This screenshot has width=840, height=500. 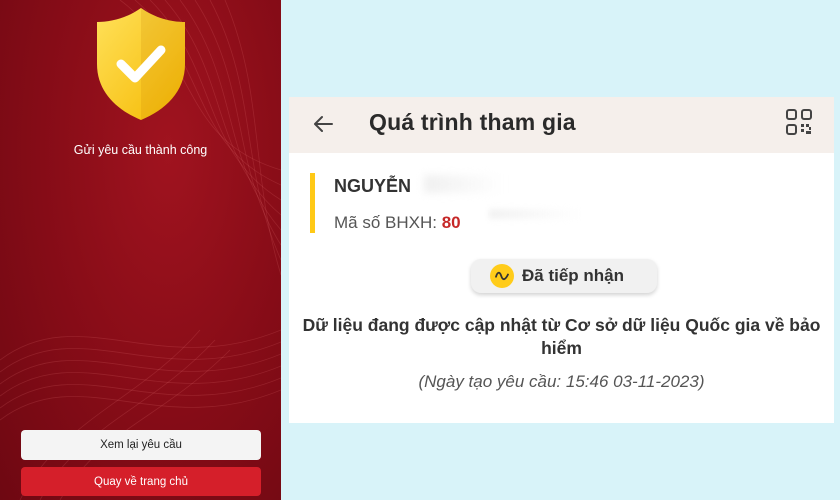 What do you see at coordinates (799, 122) in the screenshot?
I see `qr-code-icon` at bounding box center [799, 122].